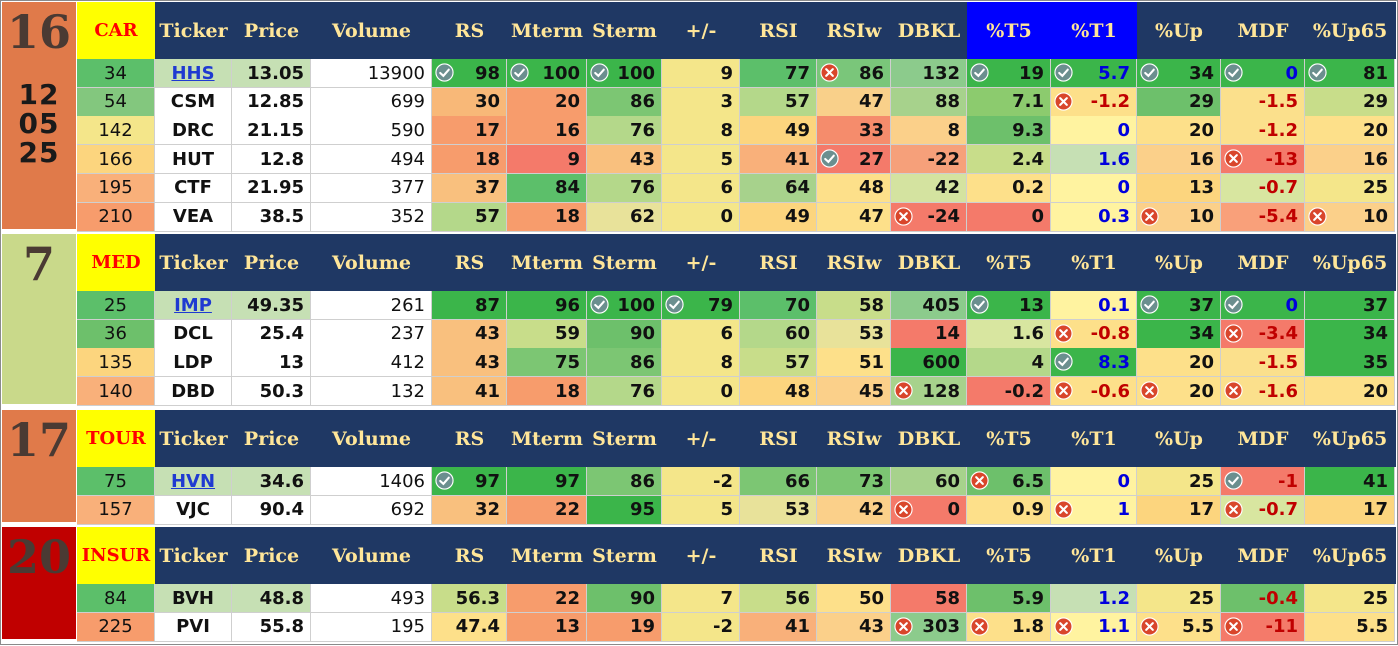  I want to click on cell-rsi: 64, so click(778, 188).